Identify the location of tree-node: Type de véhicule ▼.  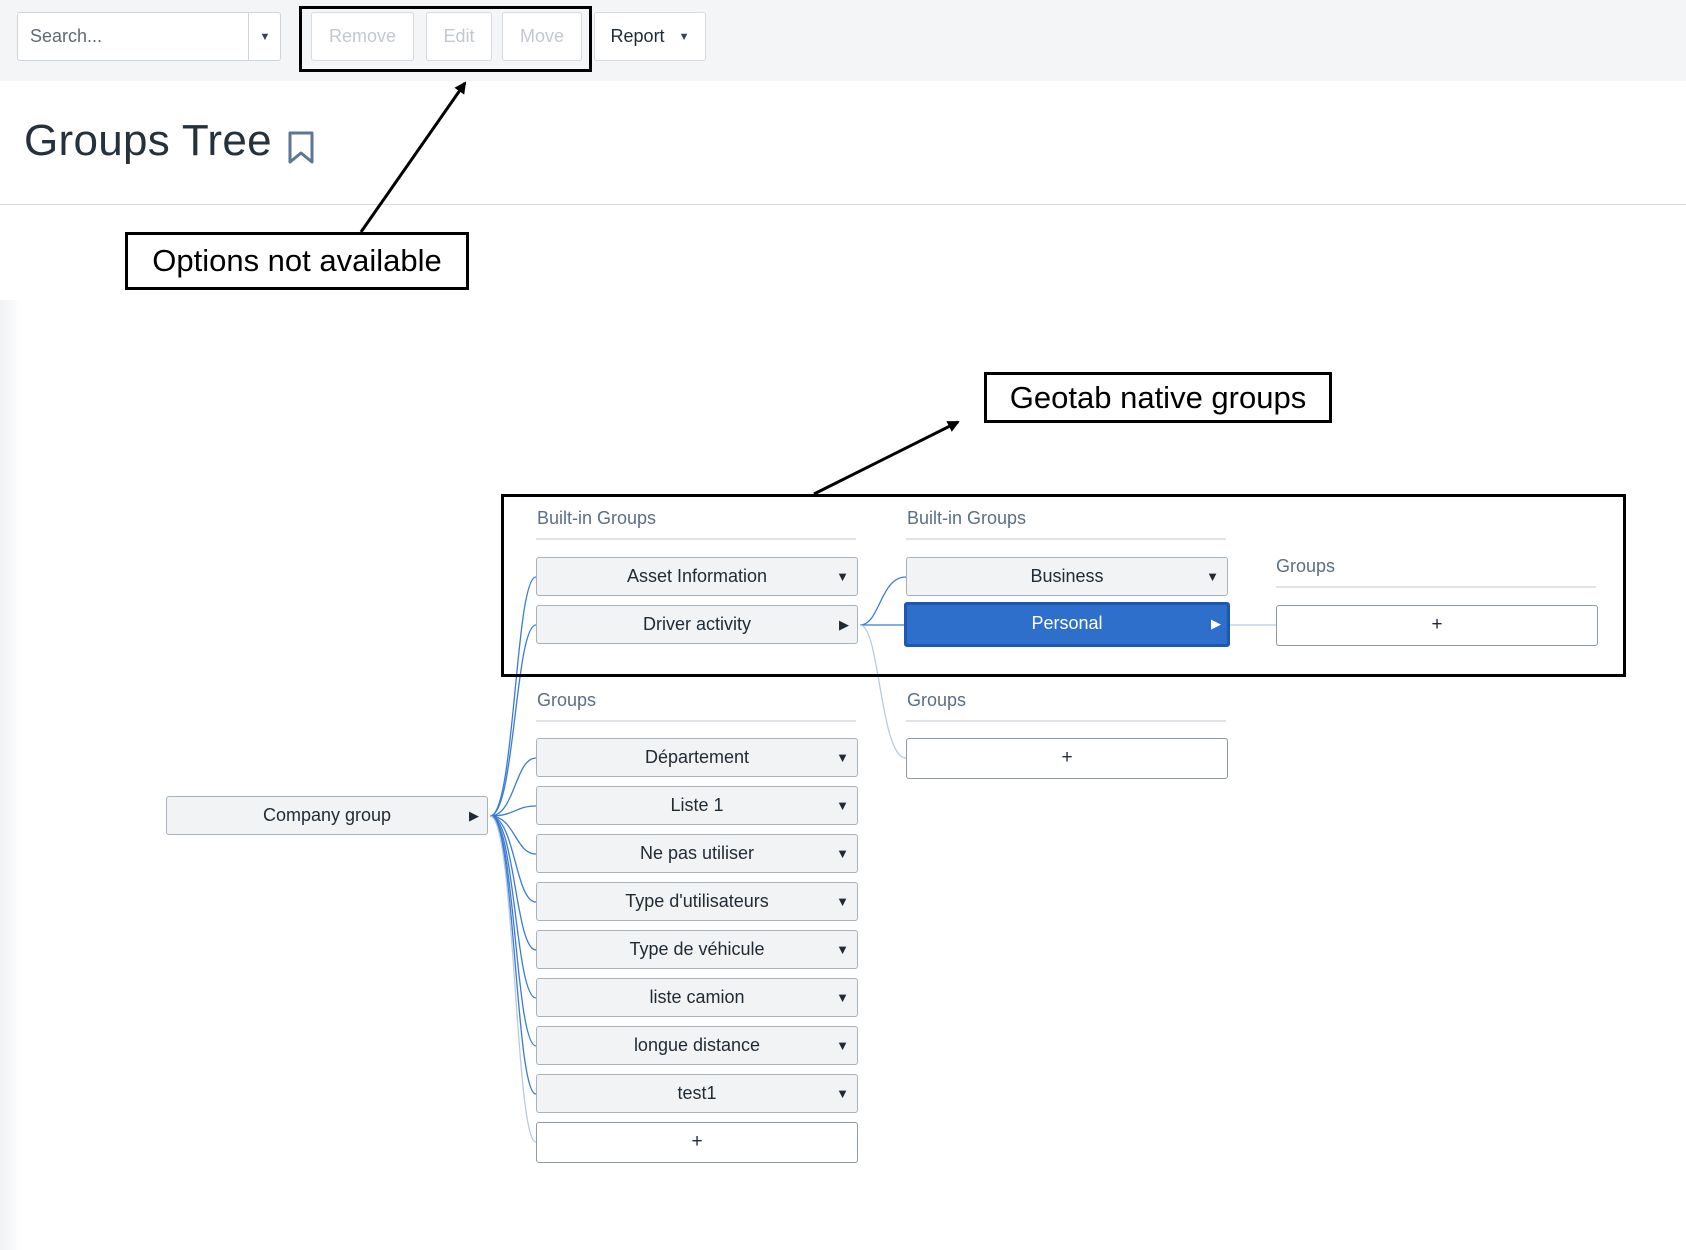
(697, 949).